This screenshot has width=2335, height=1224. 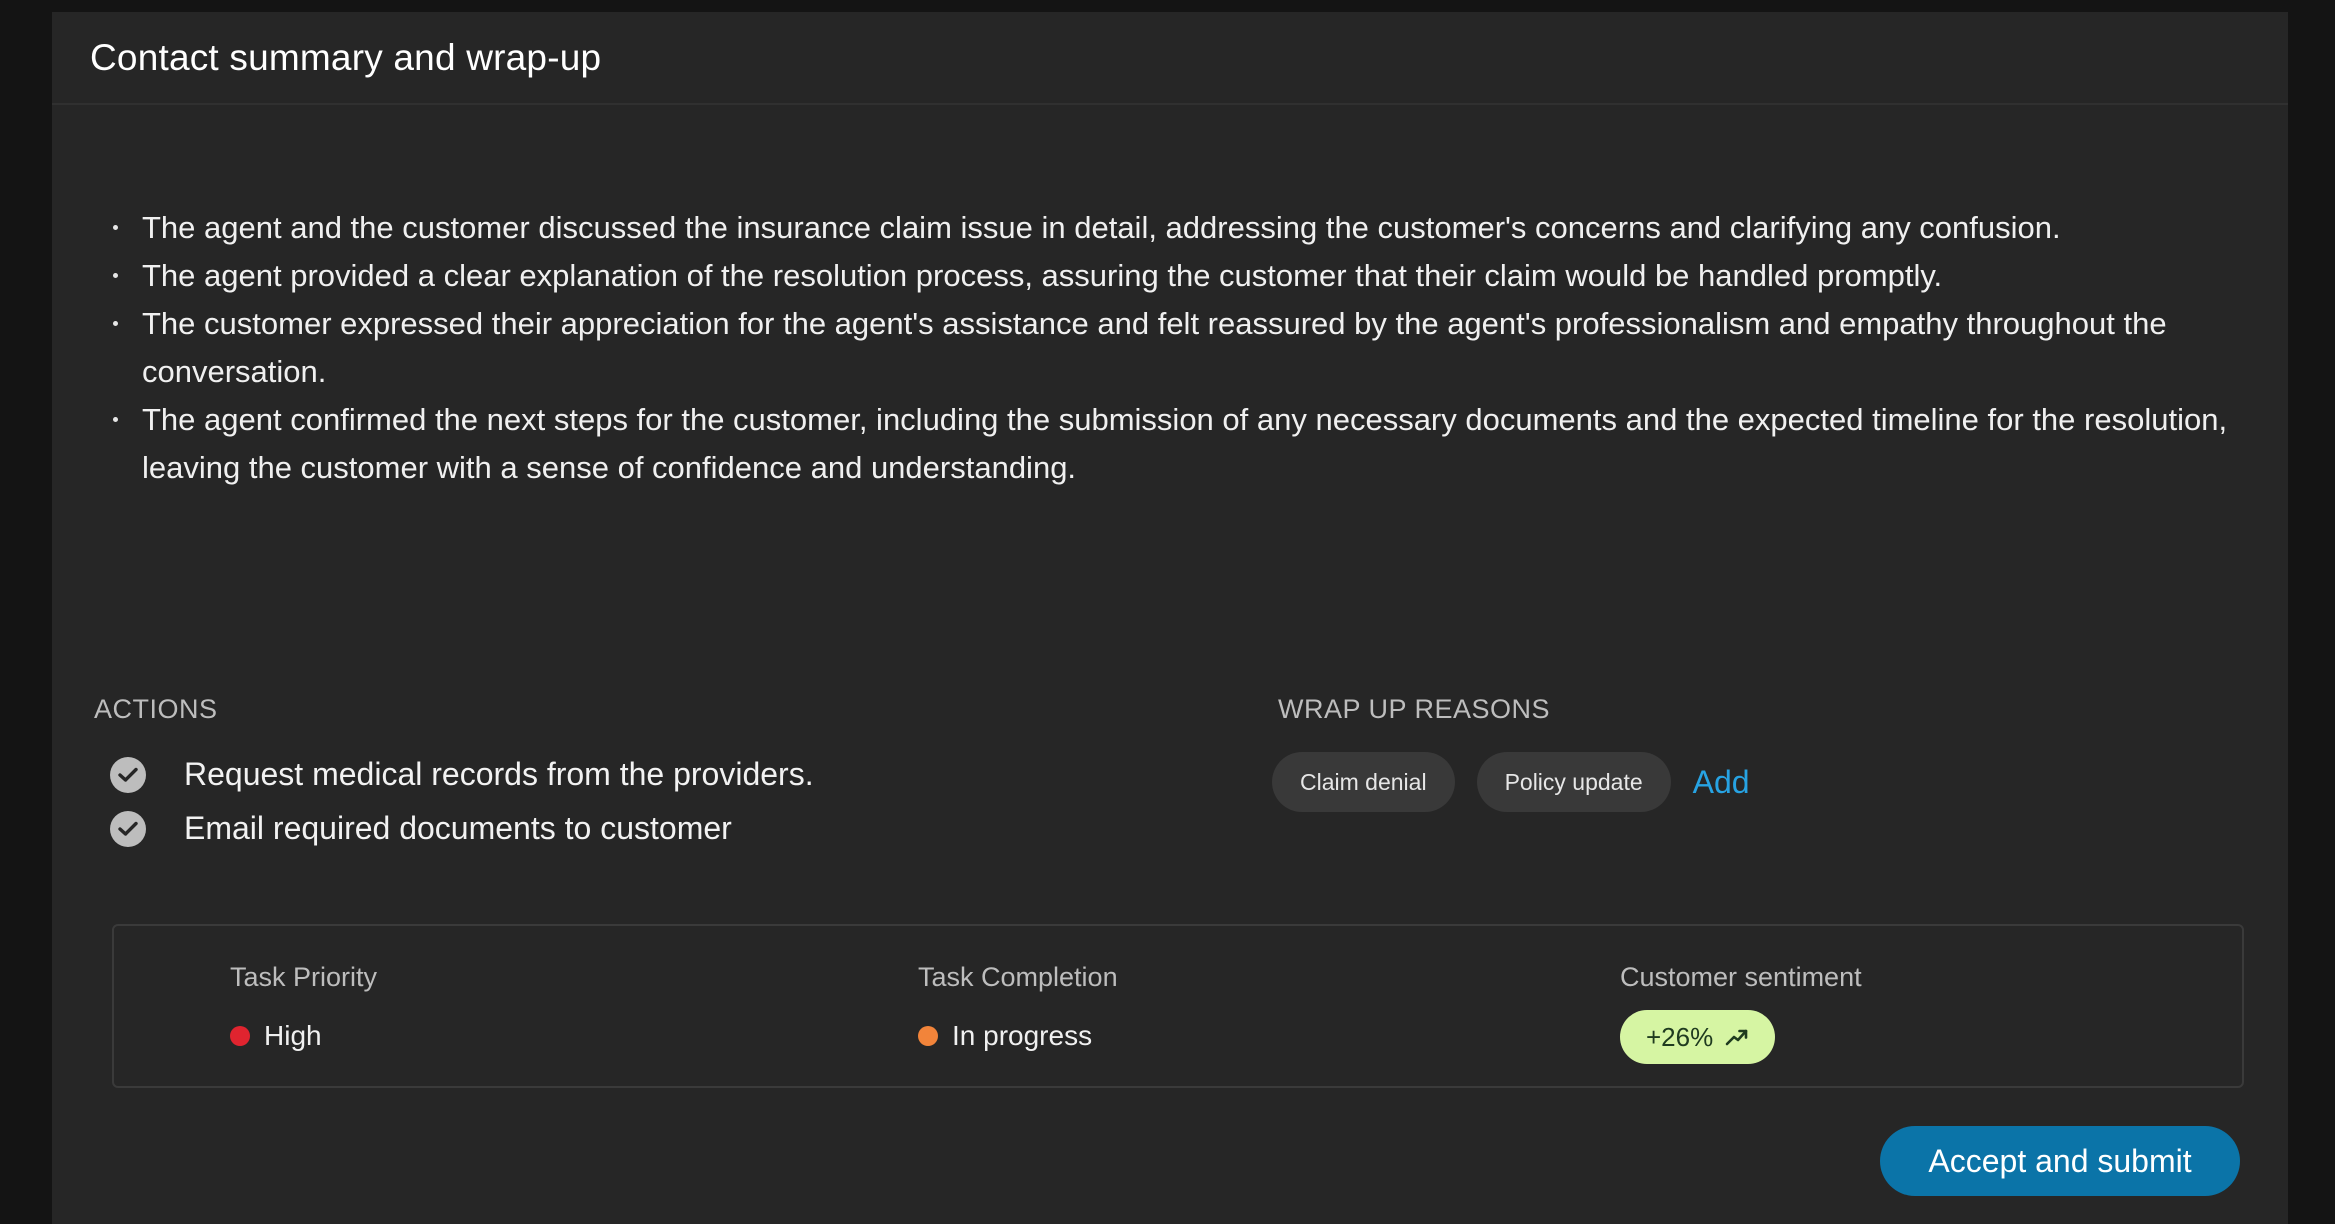 I want to click on priority-high-dot-icon, so click(x=240, y=1036).